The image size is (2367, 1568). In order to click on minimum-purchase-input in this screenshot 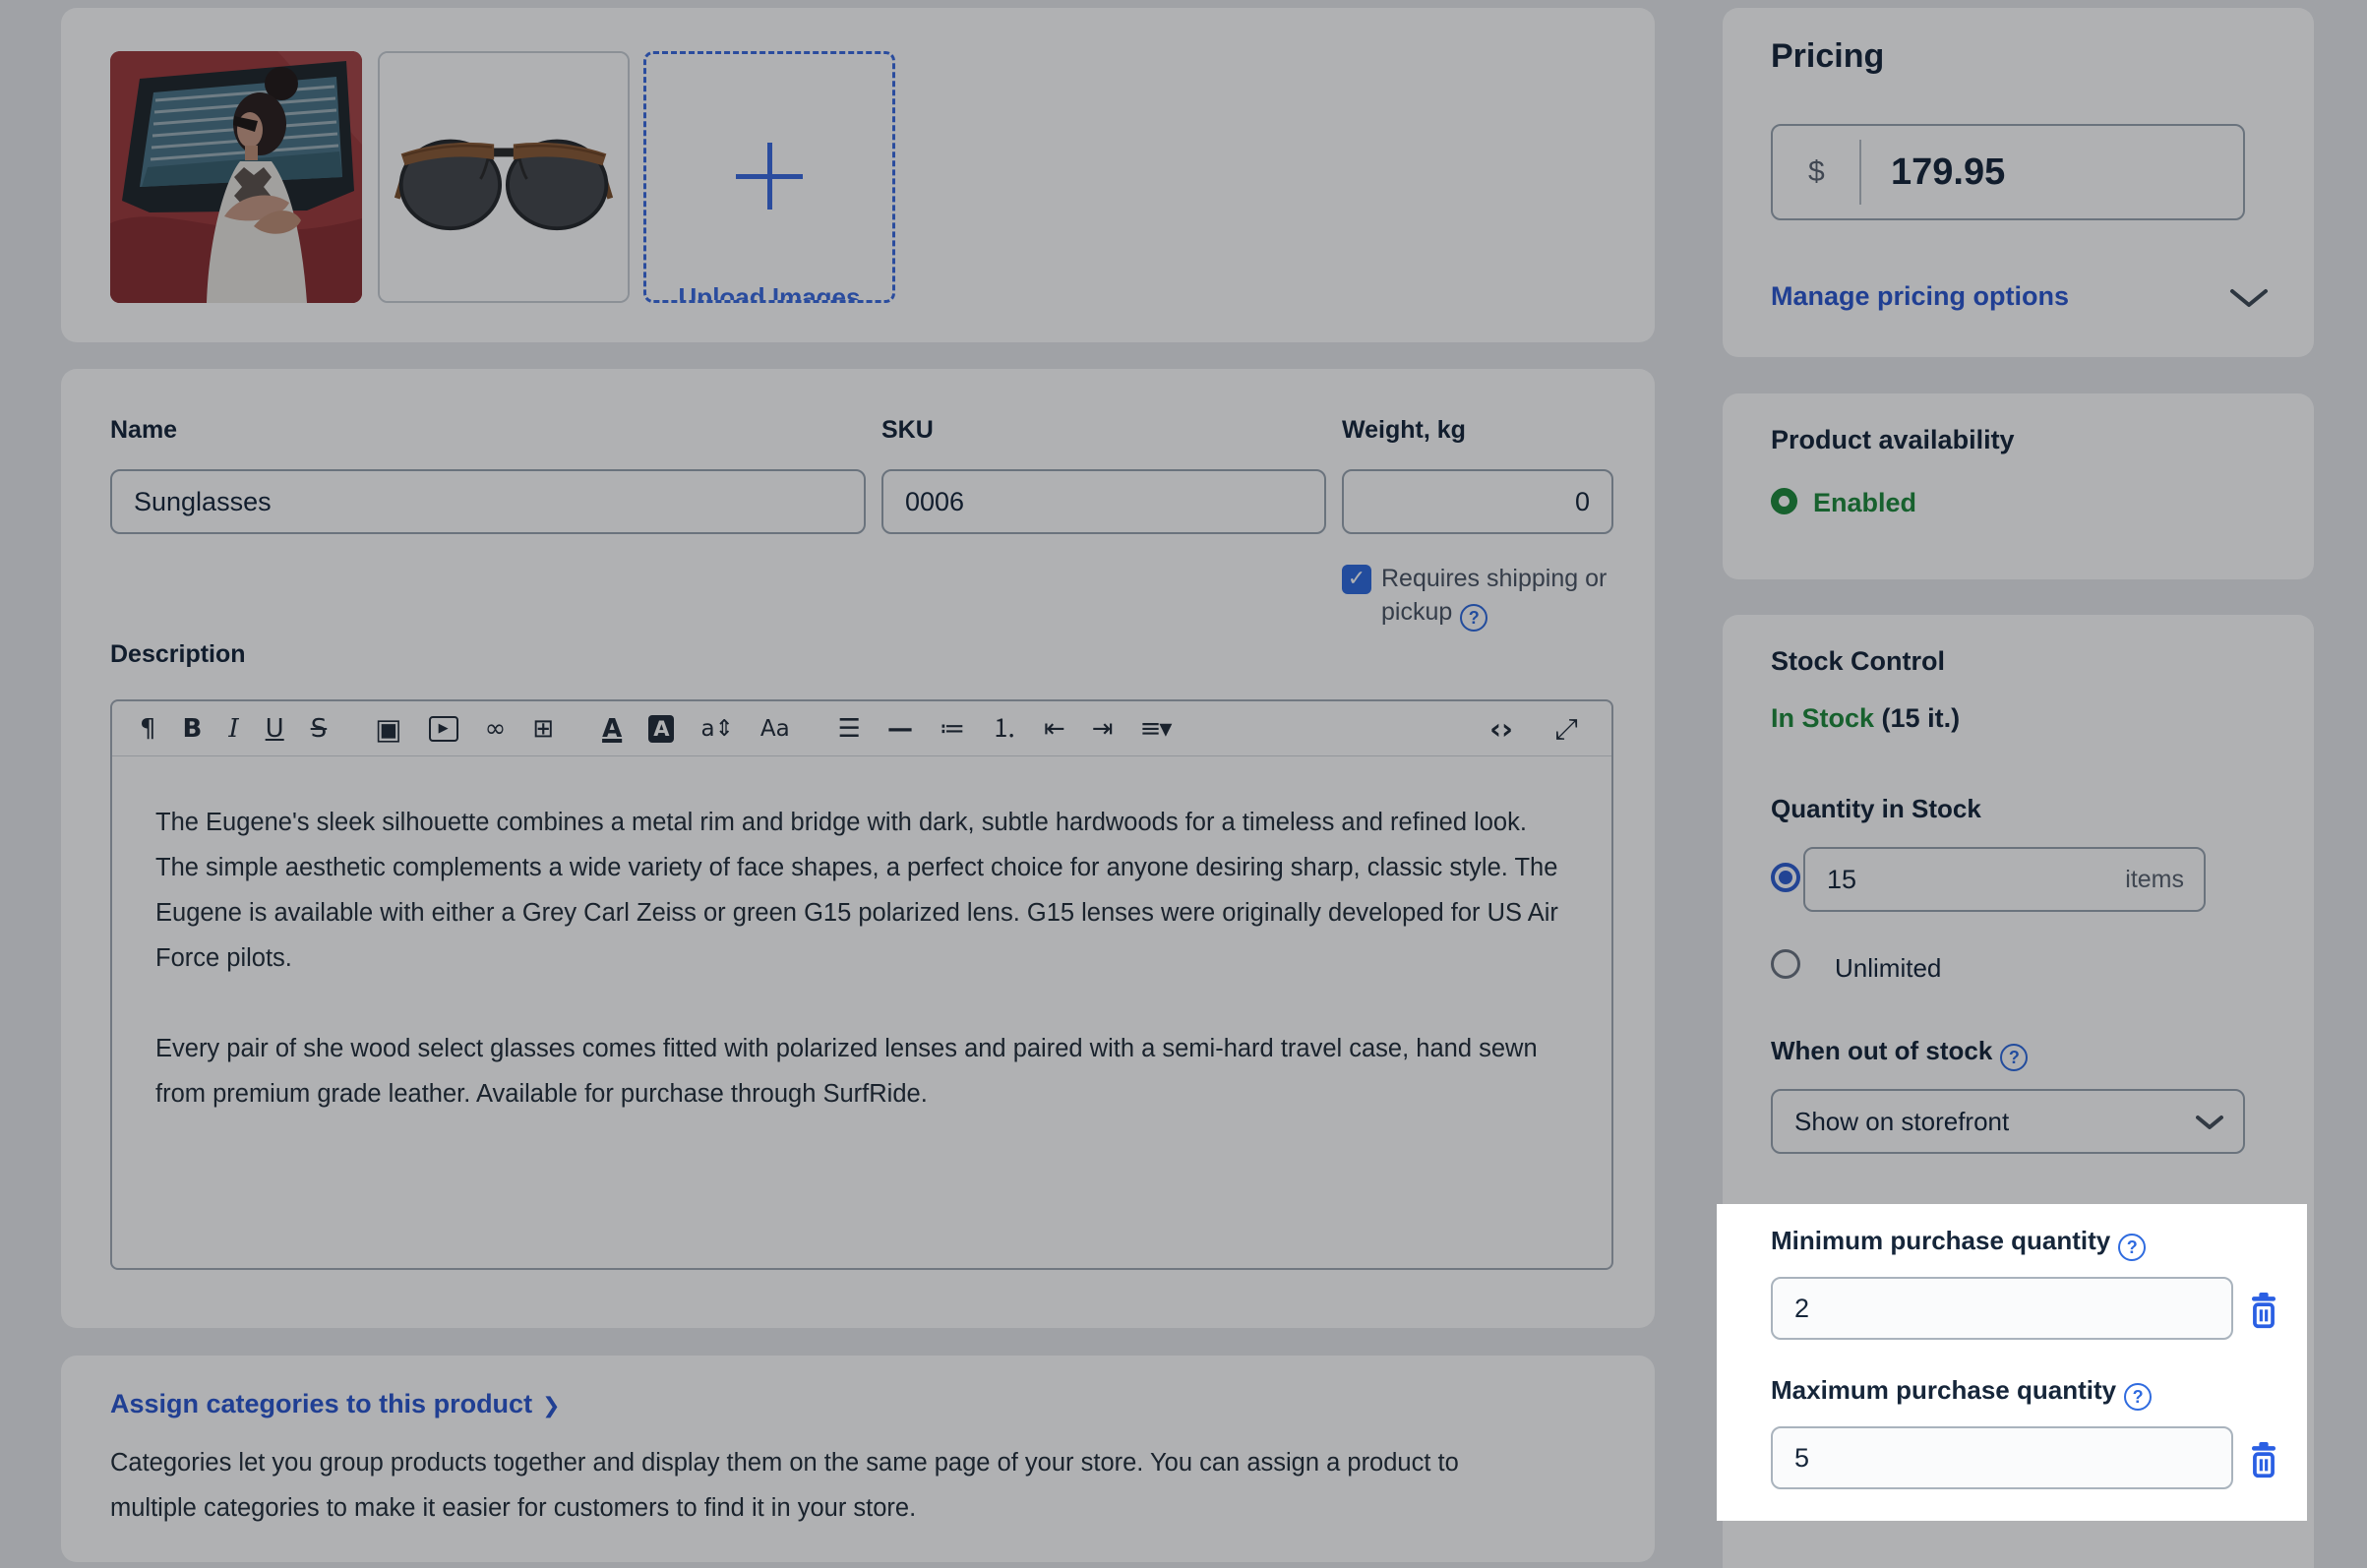, I will do `click(2002, 1308)`.